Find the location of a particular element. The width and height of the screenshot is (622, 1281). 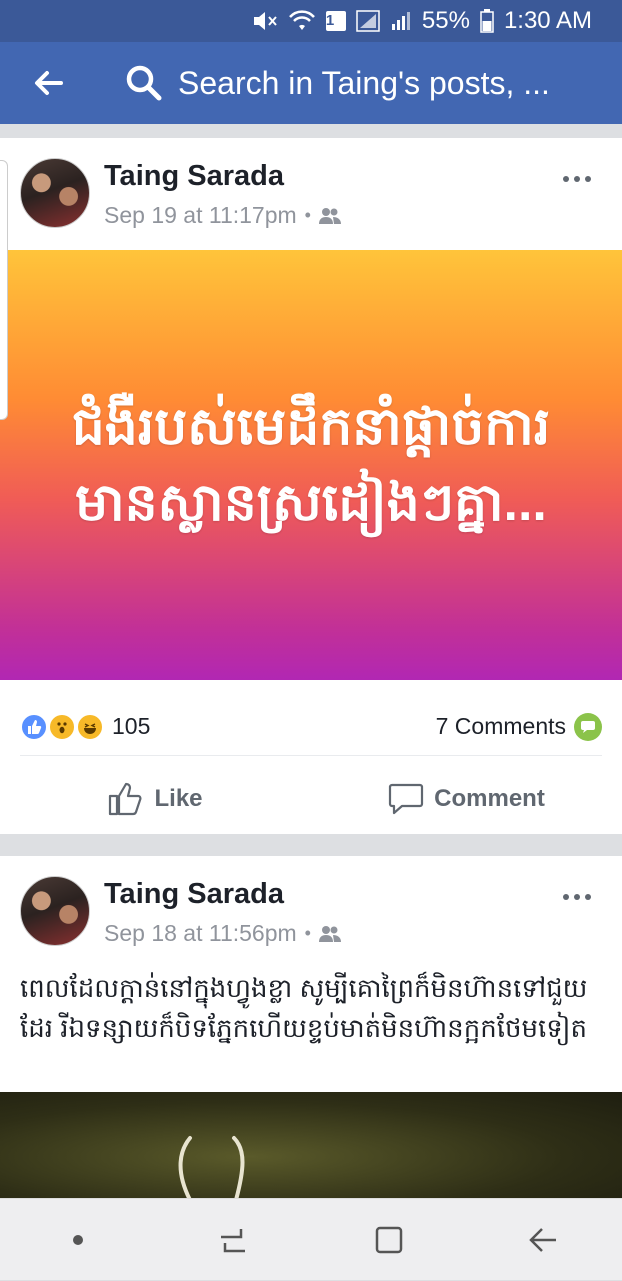

post-actions: Like Comment is located at coordinates (311, 799).